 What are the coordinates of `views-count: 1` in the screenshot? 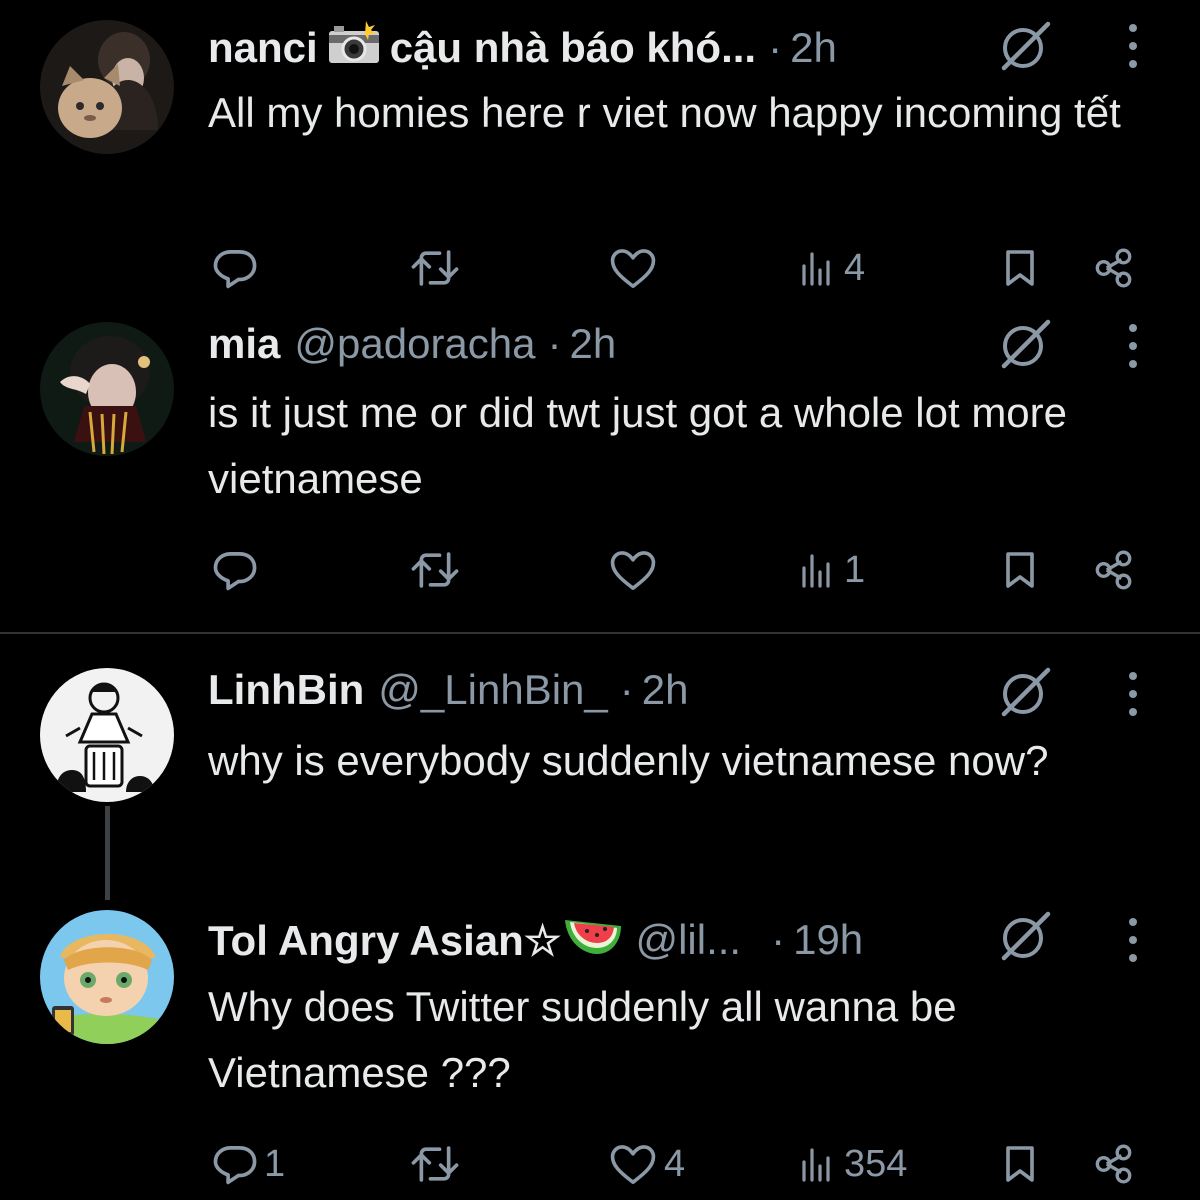 It's located at (855, 569).